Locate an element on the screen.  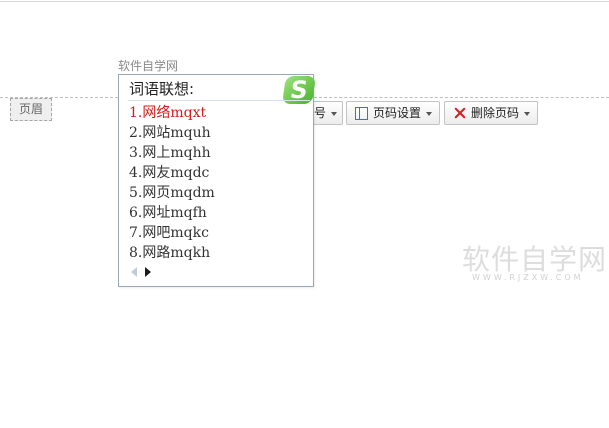
insert-page-number-label: 号 is located at coordinates (320, 113).